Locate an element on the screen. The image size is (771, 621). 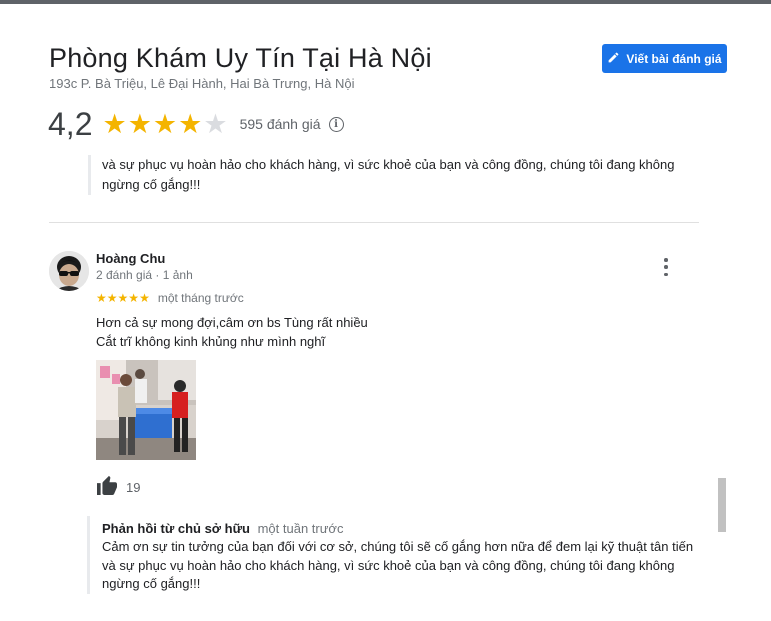
reply-text-line: ngừng cố gắng!!! is located at coordinates (151, 583).